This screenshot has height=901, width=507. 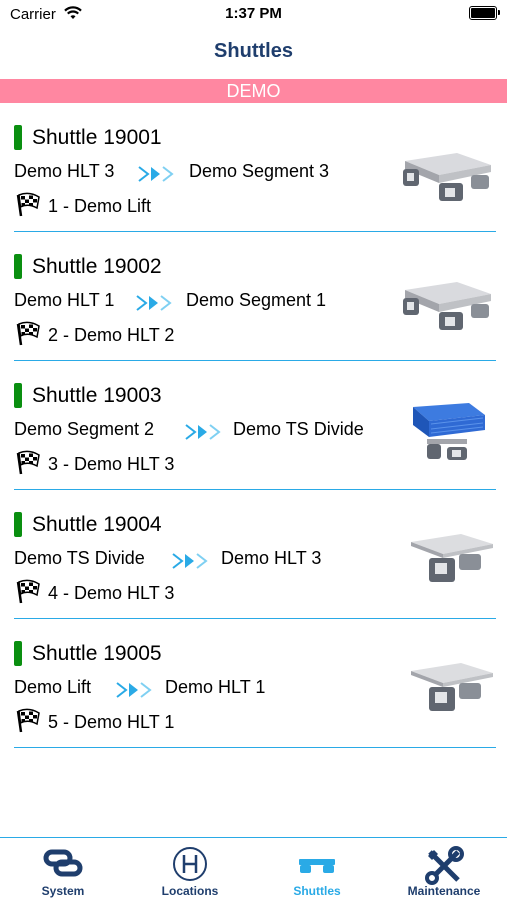 I want to click on tab-system: System, so click(x=63, y=869).